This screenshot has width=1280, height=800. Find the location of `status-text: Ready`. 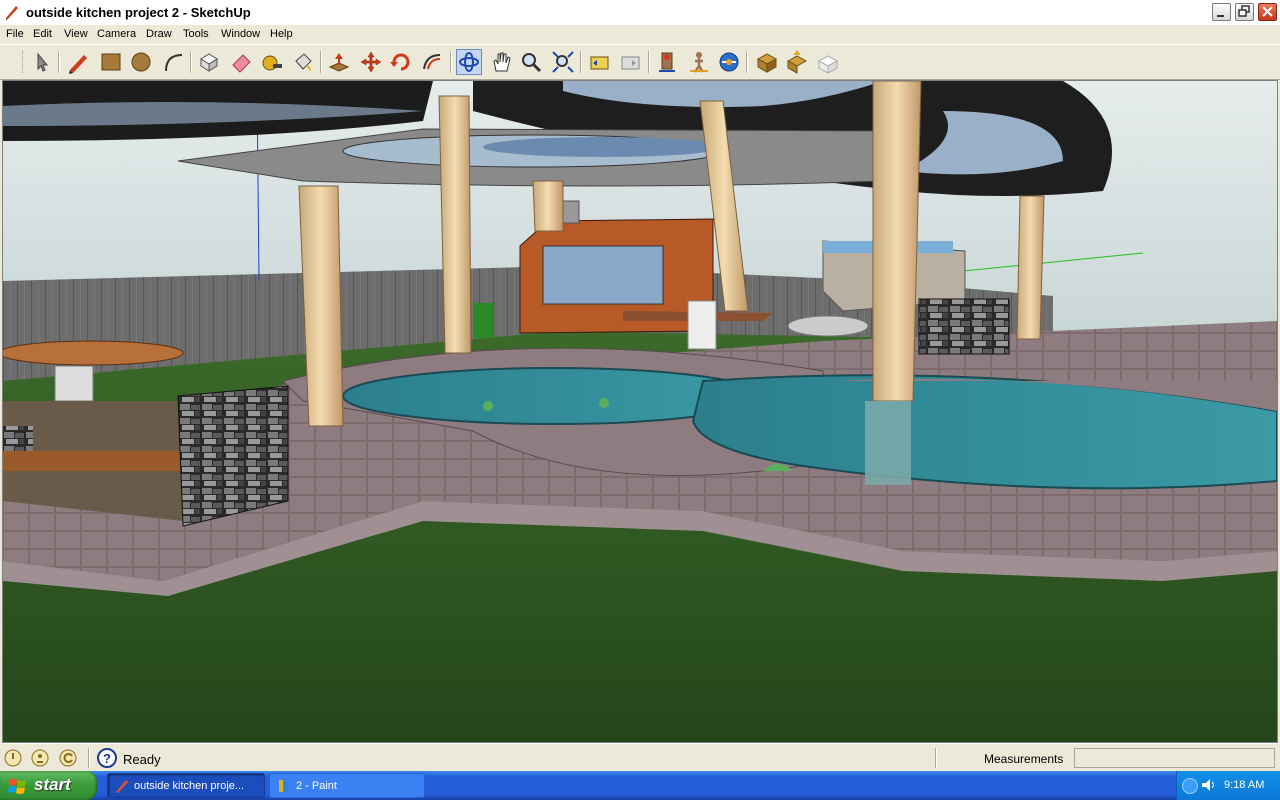

status-text: Ready is located at coordinates (142, 759).